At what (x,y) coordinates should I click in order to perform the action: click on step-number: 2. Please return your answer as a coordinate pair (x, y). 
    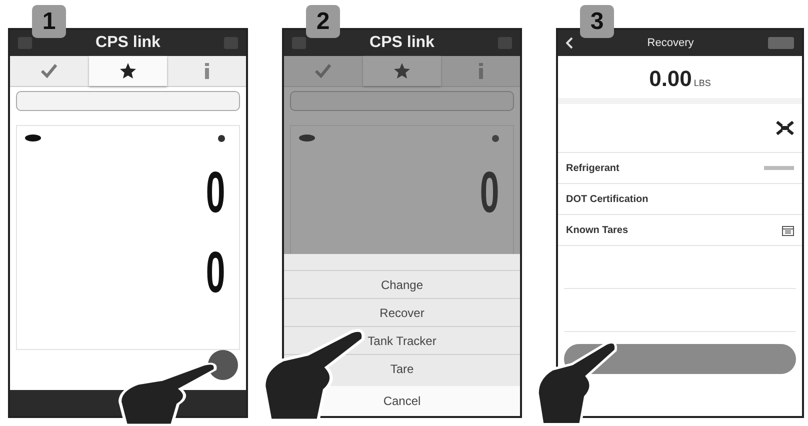
    Looking at the image, I should click on (323, 21).